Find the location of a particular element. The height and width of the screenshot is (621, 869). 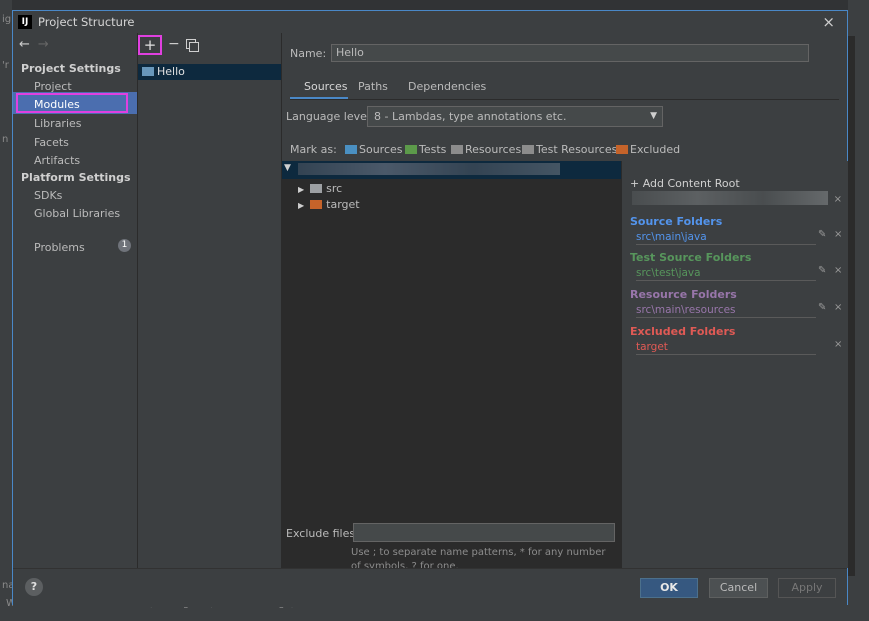

module-label: Hello is located at coordinates (171, 71).